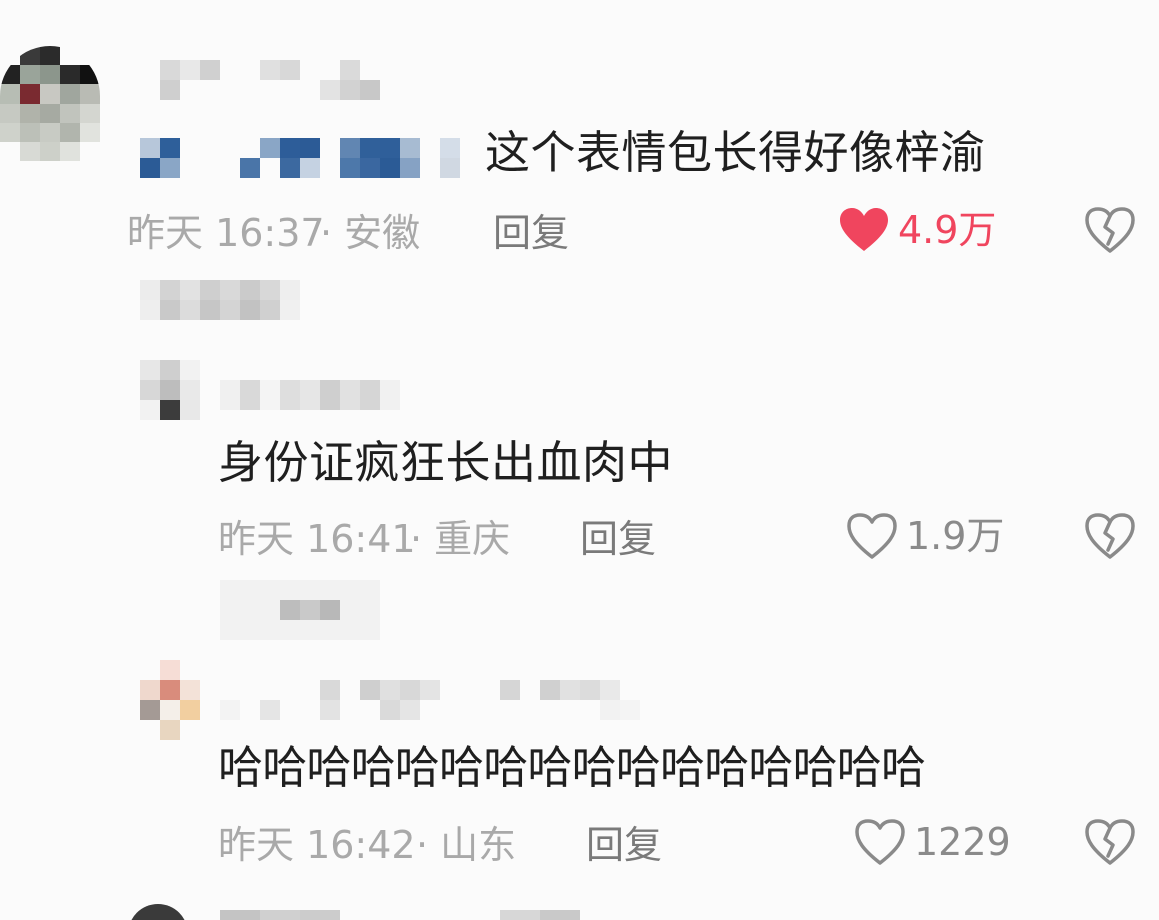 Image resolution: width=1159 pixels, height=920 pixels. I want to click on comment-time: 昨天 16:37, so click(226, 233).